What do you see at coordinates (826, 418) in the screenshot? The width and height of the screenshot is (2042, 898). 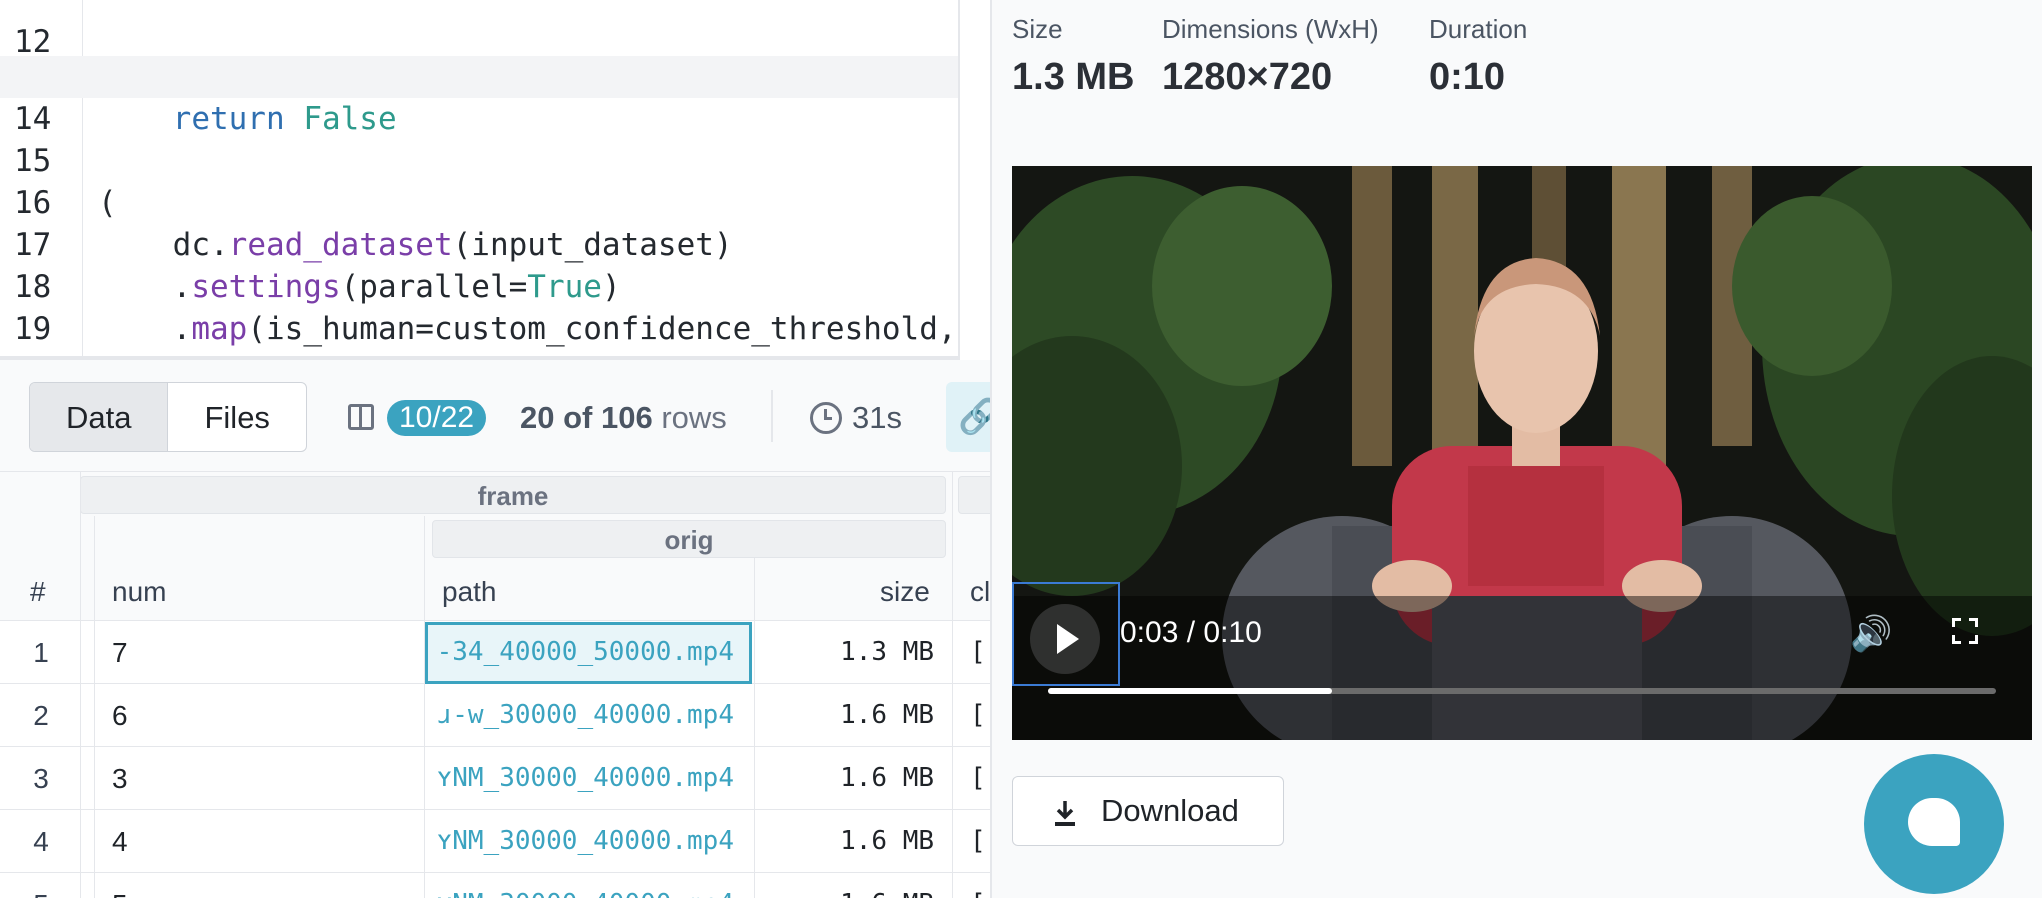 I see `clock-icon` at bounding box center [826, 418].